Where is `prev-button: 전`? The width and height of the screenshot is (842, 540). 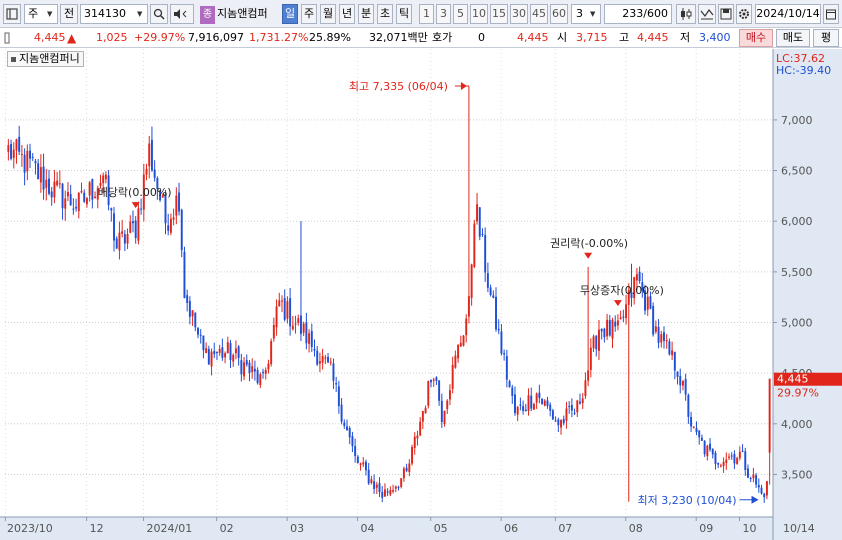 prev-button: 전 is located at coordinates (69, 14).